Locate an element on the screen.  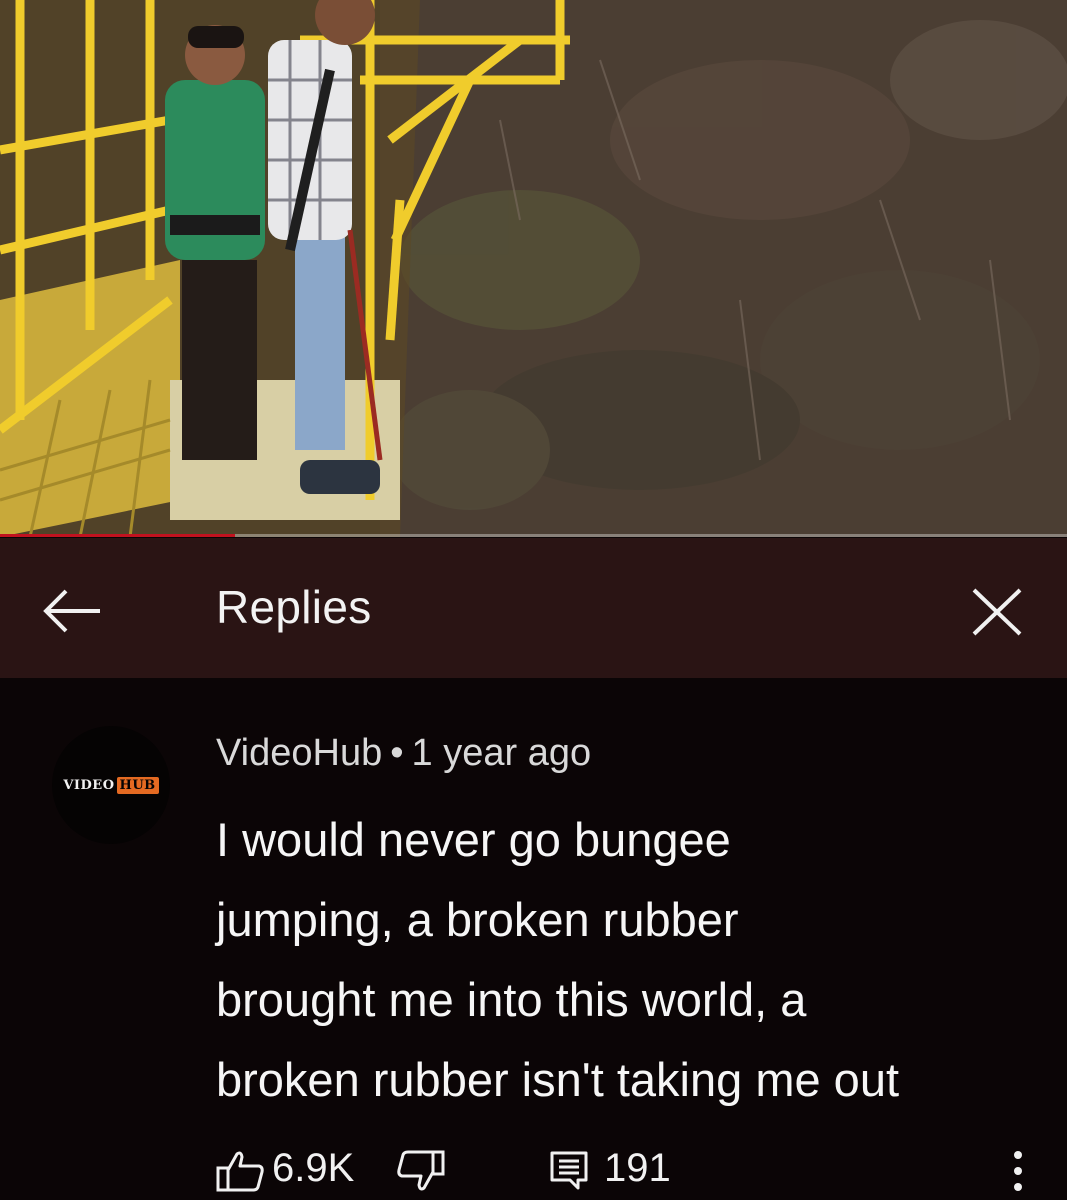
reply-icon is located at coordinates (569, 1170).